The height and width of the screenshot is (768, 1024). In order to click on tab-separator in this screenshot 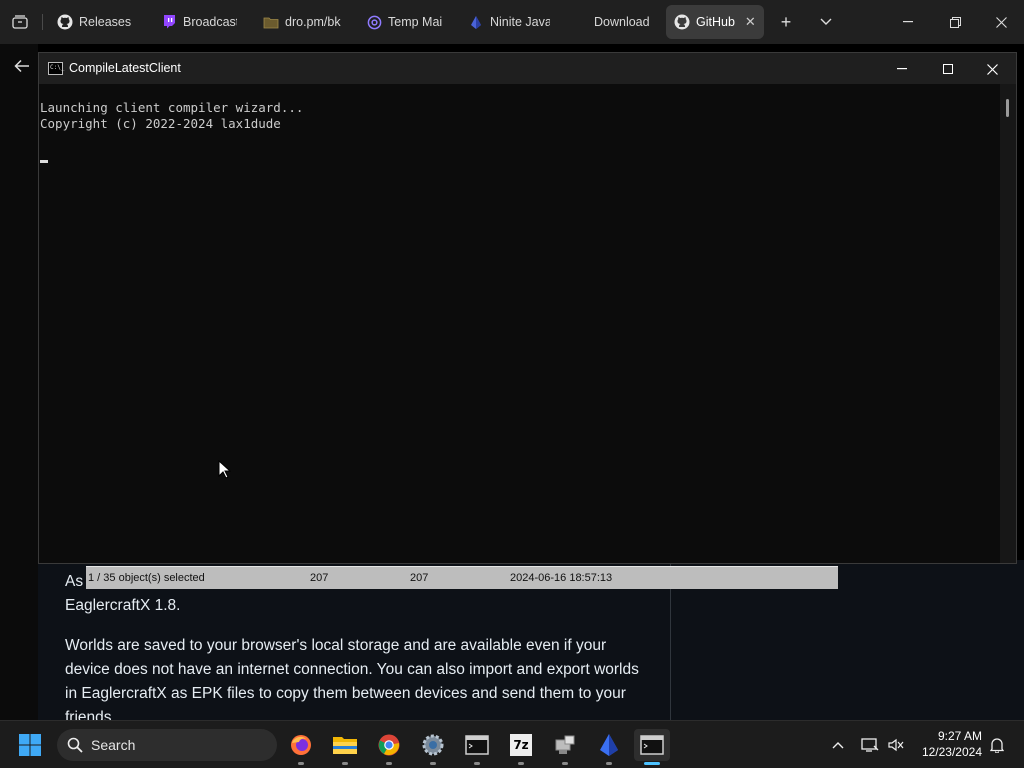, I will do `click(42, 22)`.